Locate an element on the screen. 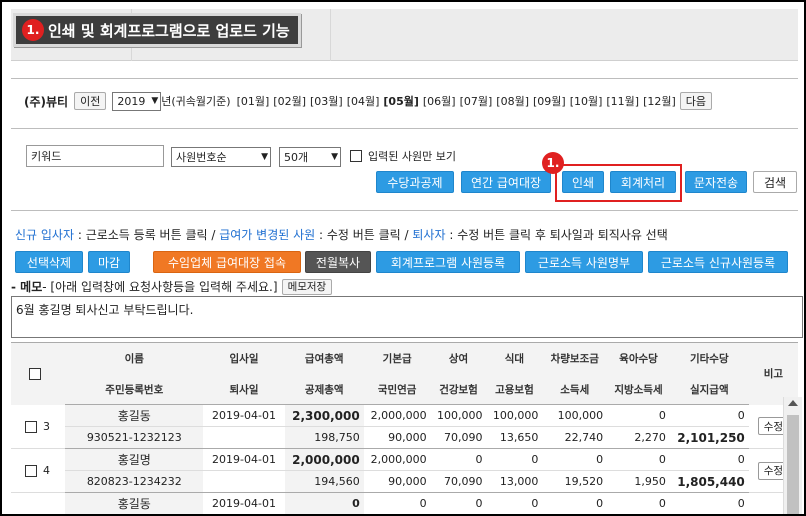 The width and height of the screenshot is (806, 516). table-row: 홍길동 2019-04-01 0 0 0 0 0 0 0 is located at coordinates (404, 503).